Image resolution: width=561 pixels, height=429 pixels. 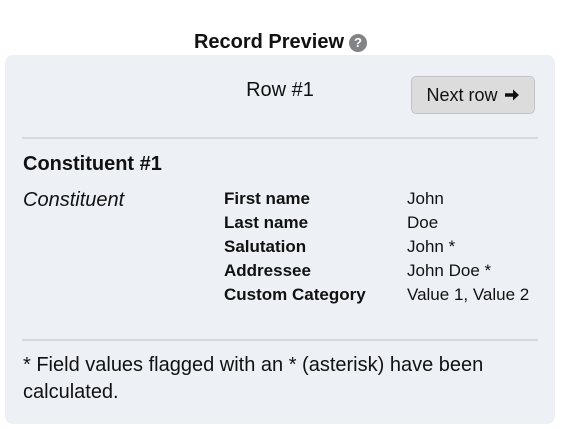 What do you see at coordinates (267, 198) in the screenshot?
I see `field-label: First name` at bounding box center [267, 198].